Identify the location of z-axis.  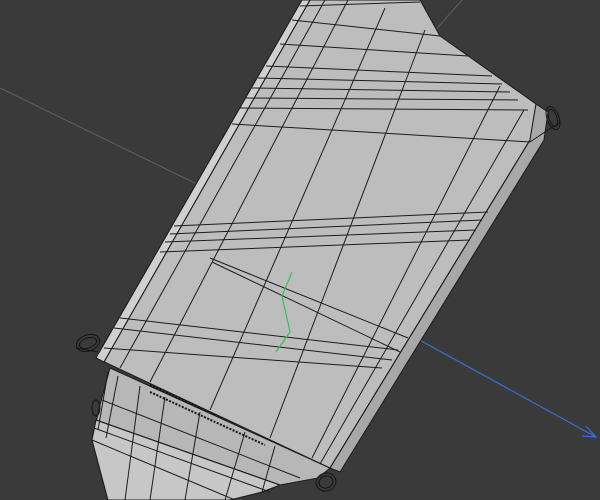
(501, 384).